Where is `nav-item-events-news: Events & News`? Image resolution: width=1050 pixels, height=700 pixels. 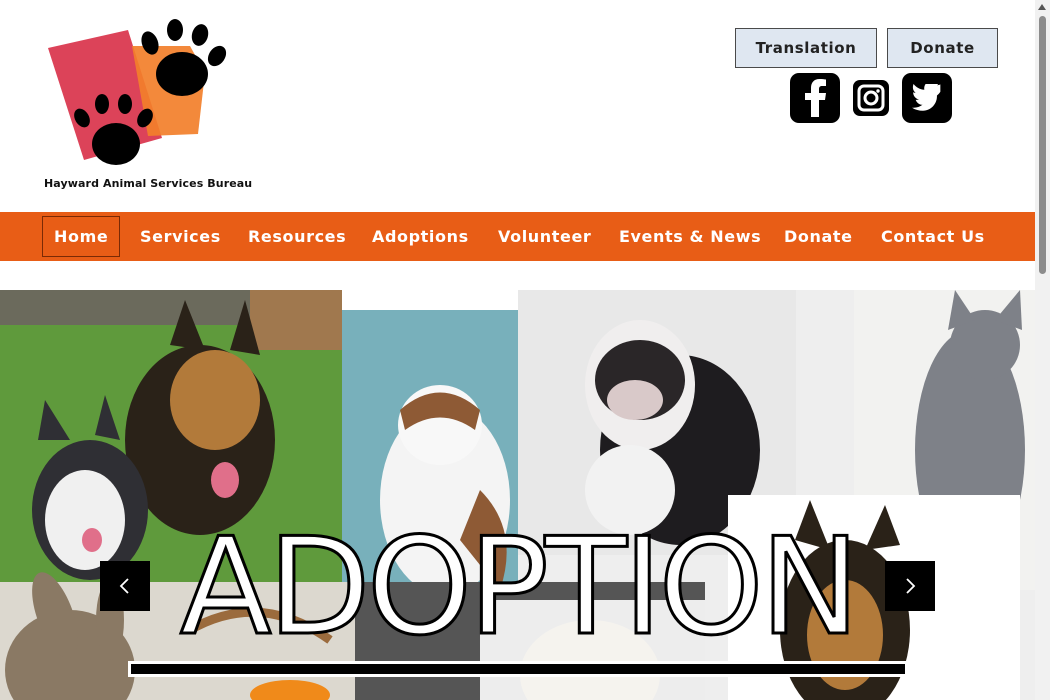 nav-item-events-news: Events & News is located at coordinates (690, 236).